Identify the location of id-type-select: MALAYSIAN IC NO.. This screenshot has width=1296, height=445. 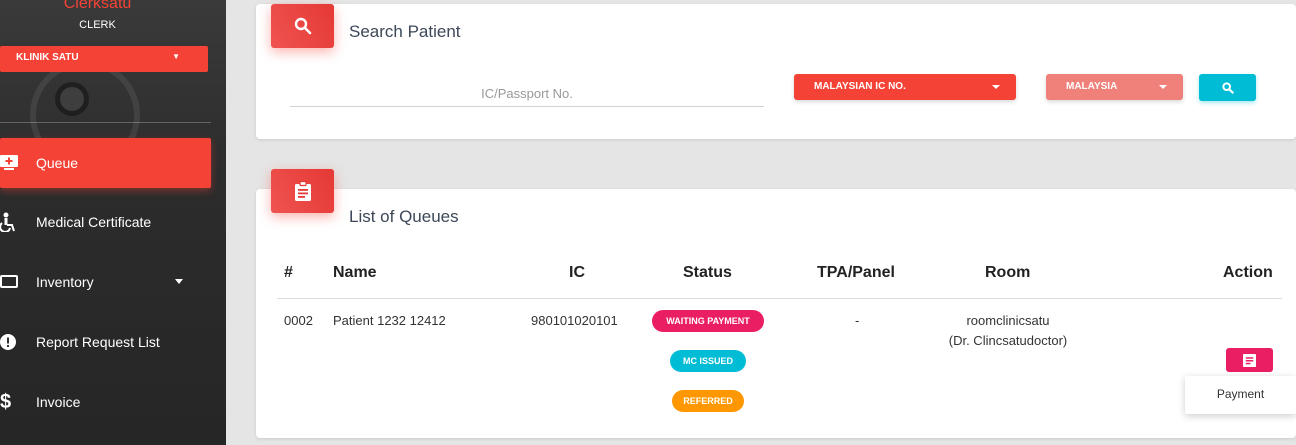
(905, 87).